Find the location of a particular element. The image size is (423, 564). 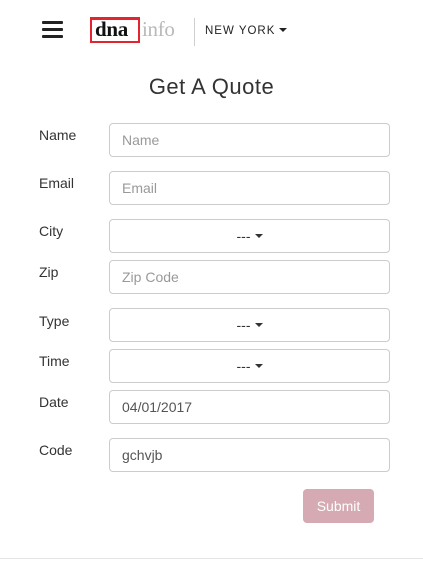

name-label: Name is located at coordinates (58, 135).